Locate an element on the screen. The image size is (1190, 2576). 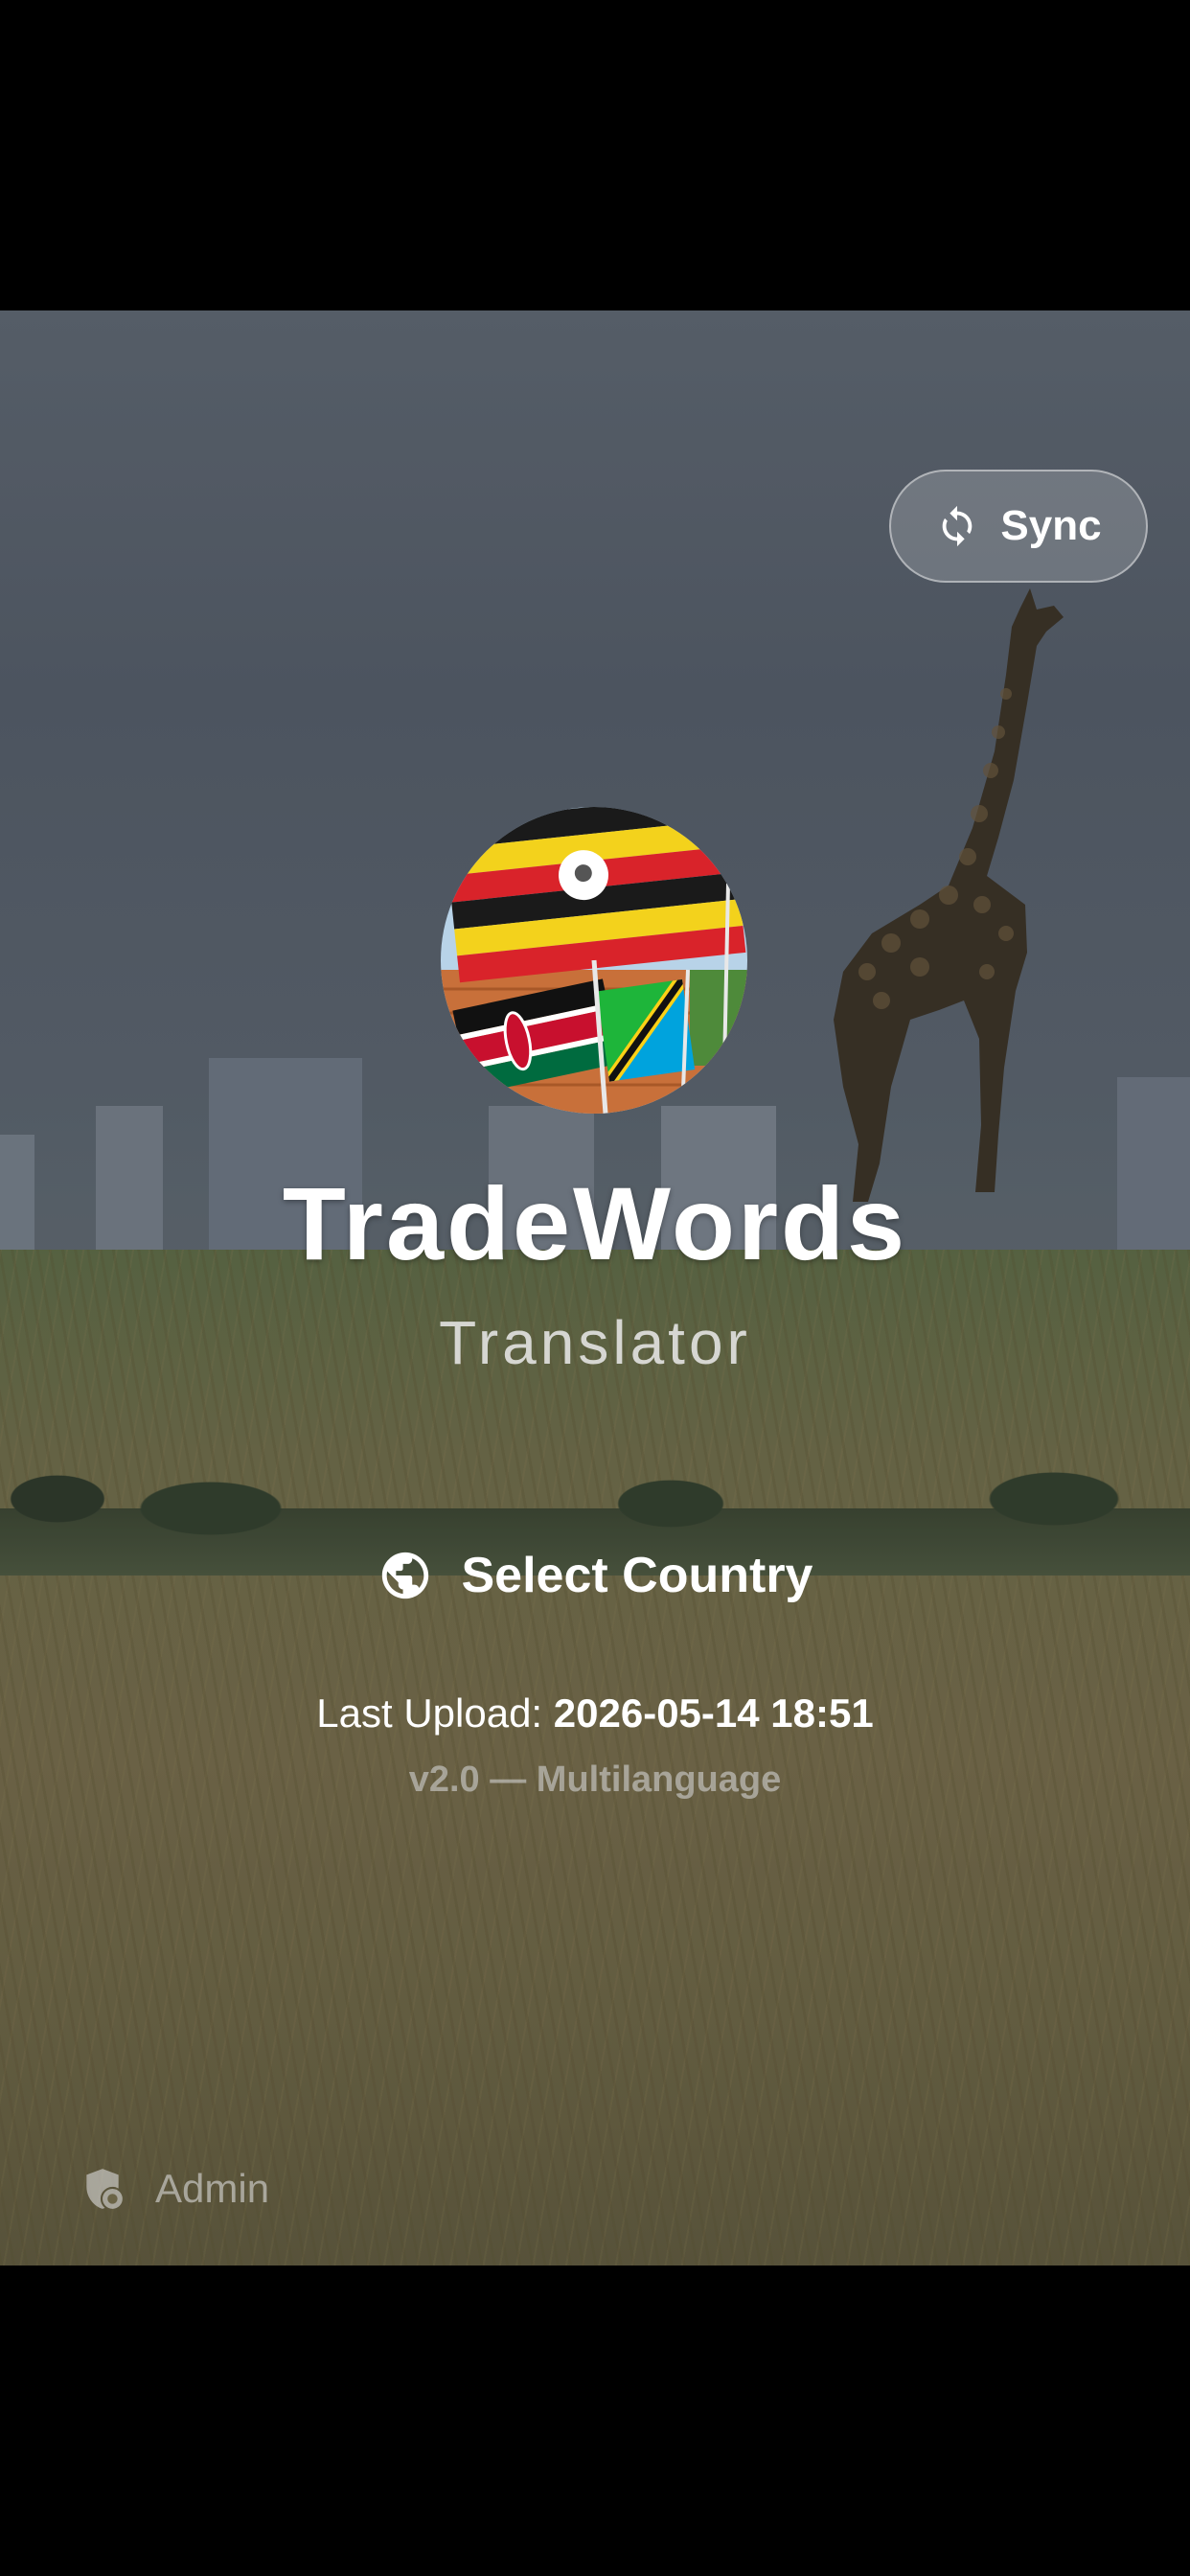
select-country-label: Select Country is located at coordinates (637, 1575).